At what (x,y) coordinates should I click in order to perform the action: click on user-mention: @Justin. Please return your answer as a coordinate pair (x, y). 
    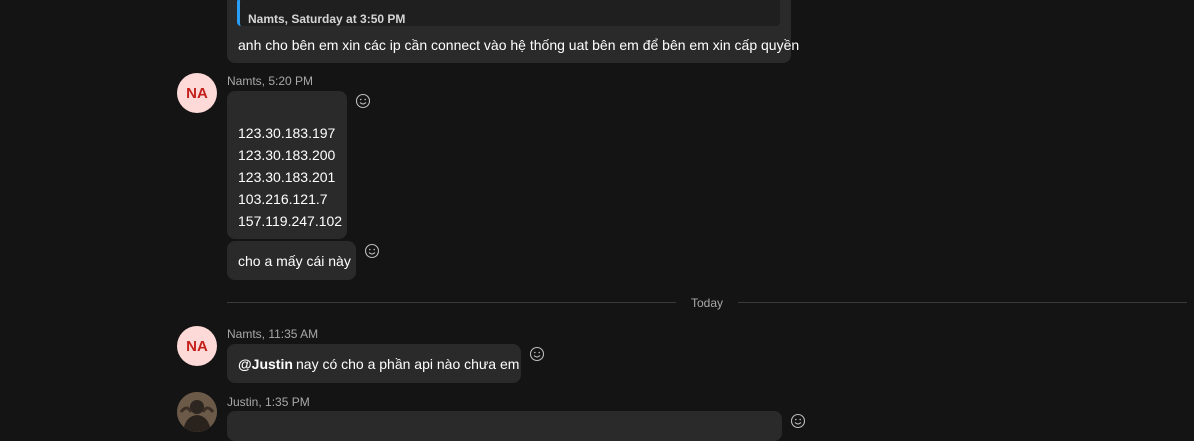
    Looking at the image, I should click on (265, 364).